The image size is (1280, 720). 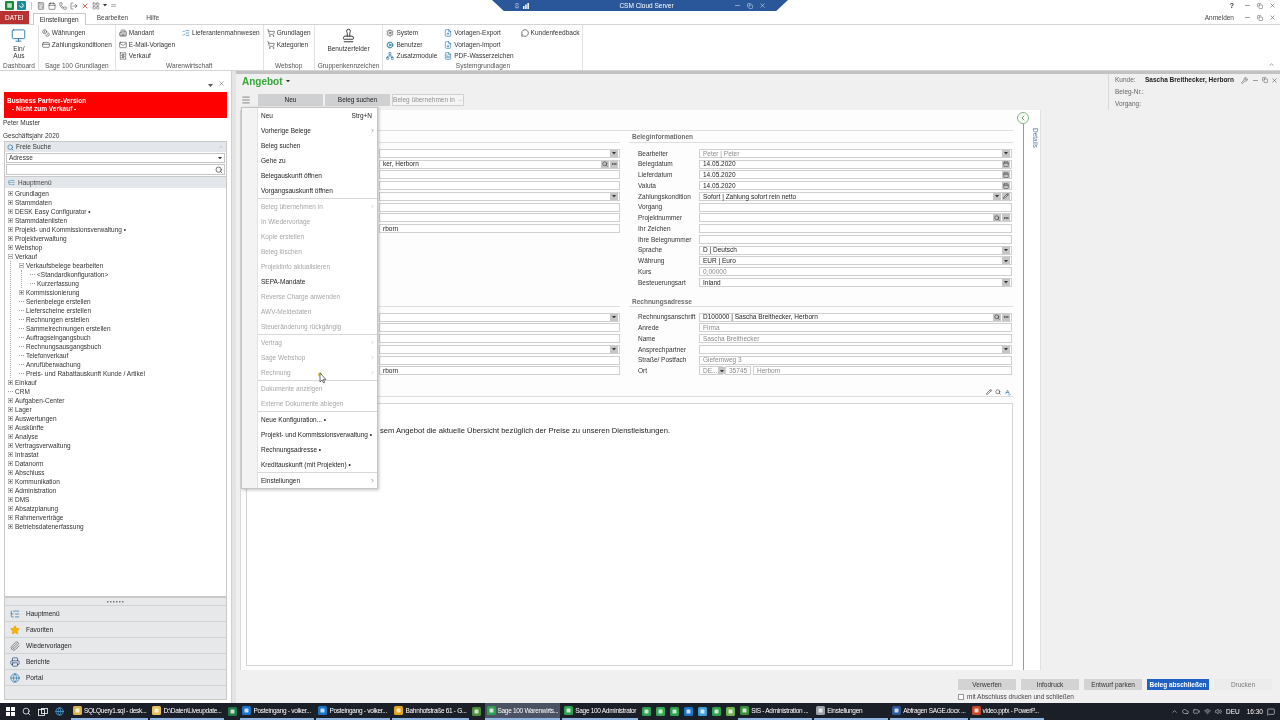 What do you see at coordinates (115, 169) in the screenshot?
I see `search-field` at bounding box center [115, 169].